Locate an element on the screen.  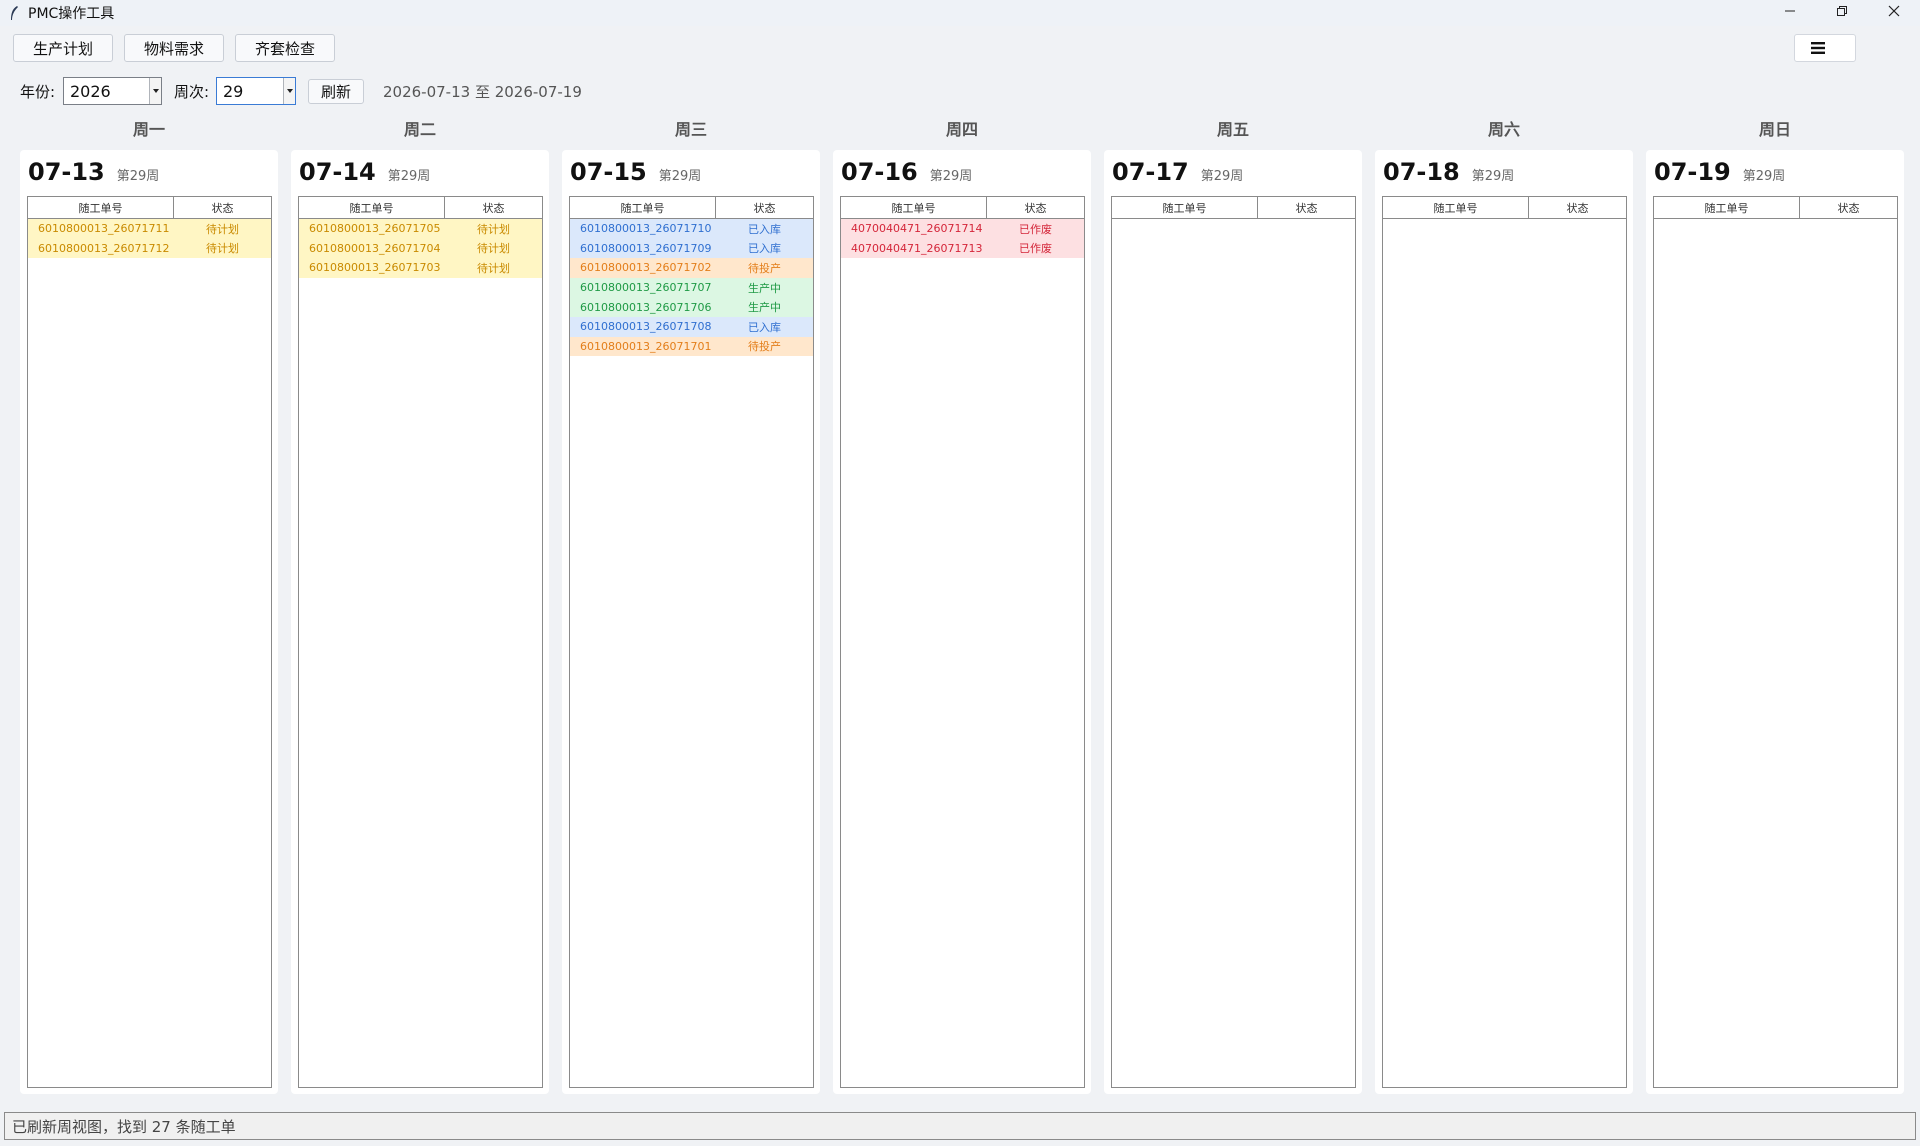
day-header: 07-16 第29周 is located at coordinates (906, 172).